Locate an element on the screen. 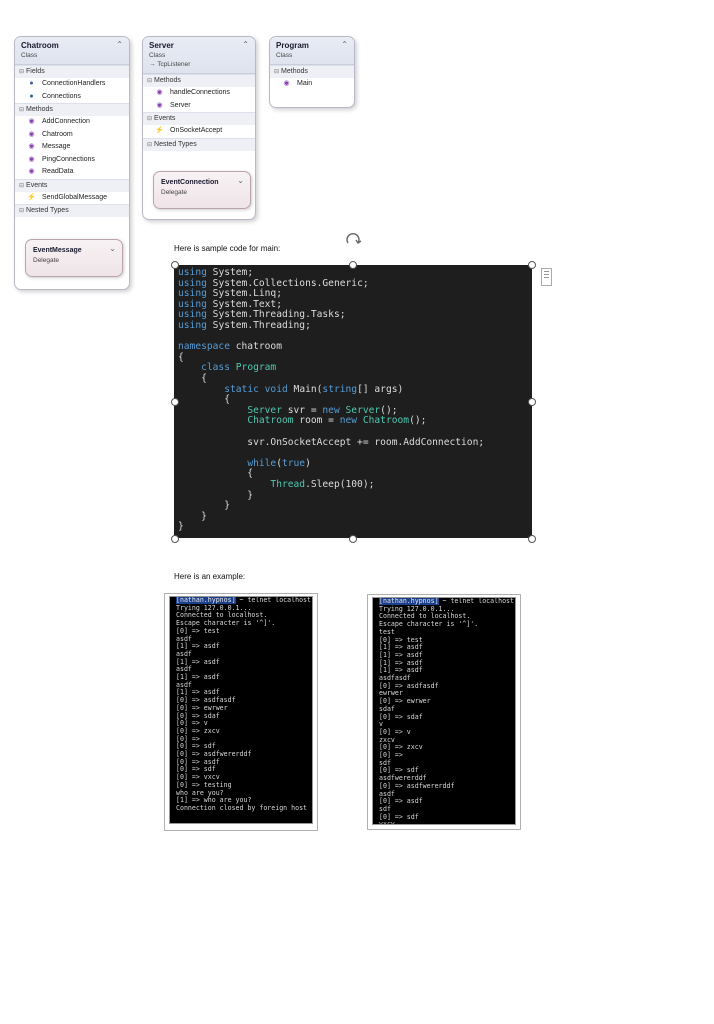 This screenshot has width=714, height=1024. program-class-header: Program Class ⌃ is located at coordinates (312, 51).